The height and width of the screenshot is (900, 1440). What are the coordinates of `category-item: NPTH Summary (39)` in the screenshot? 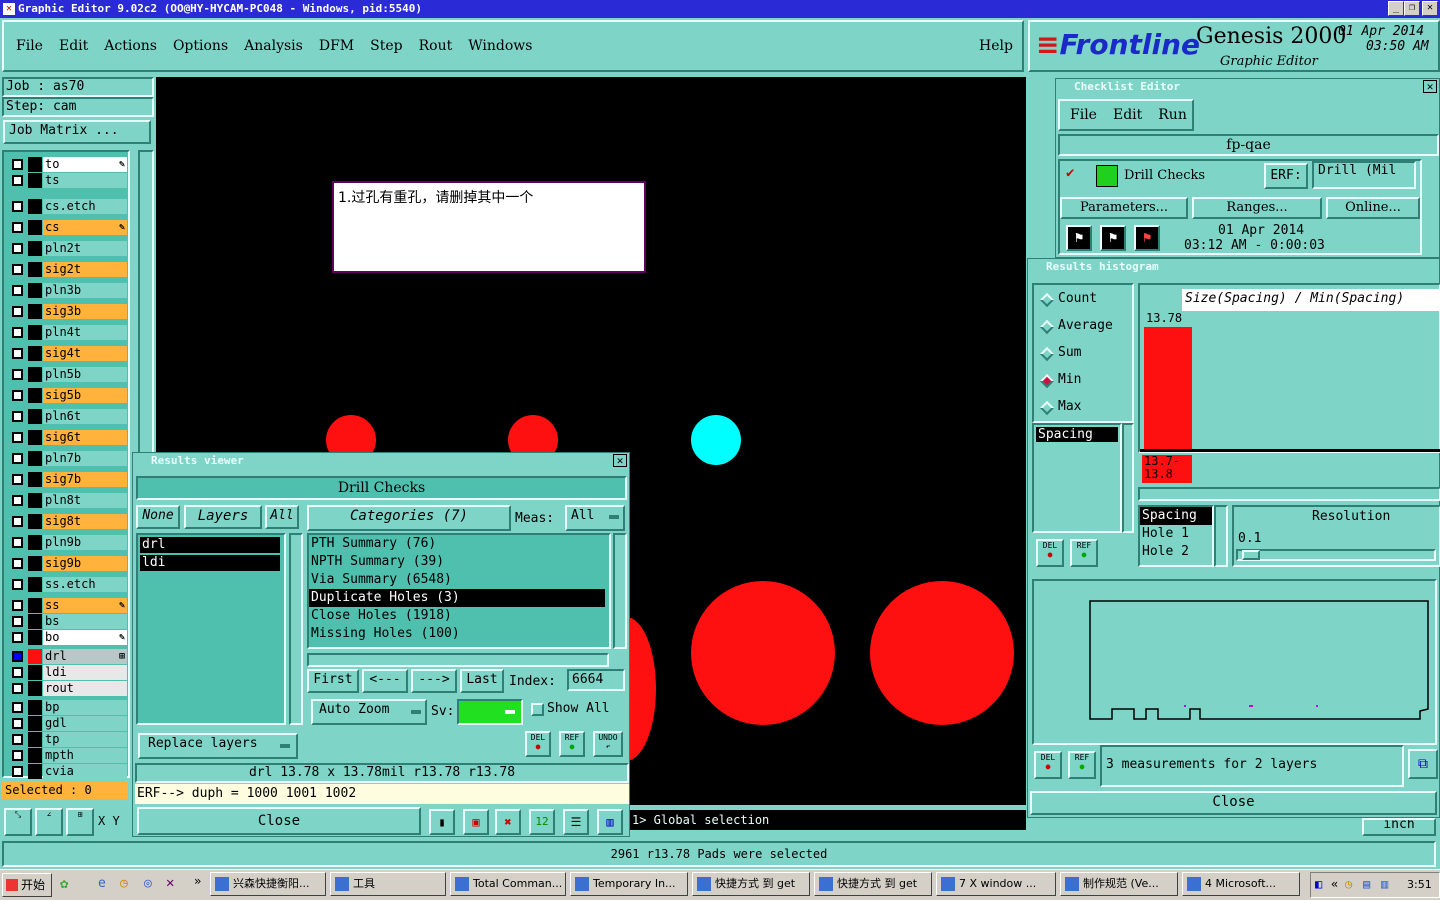 It's located at (457, 562).